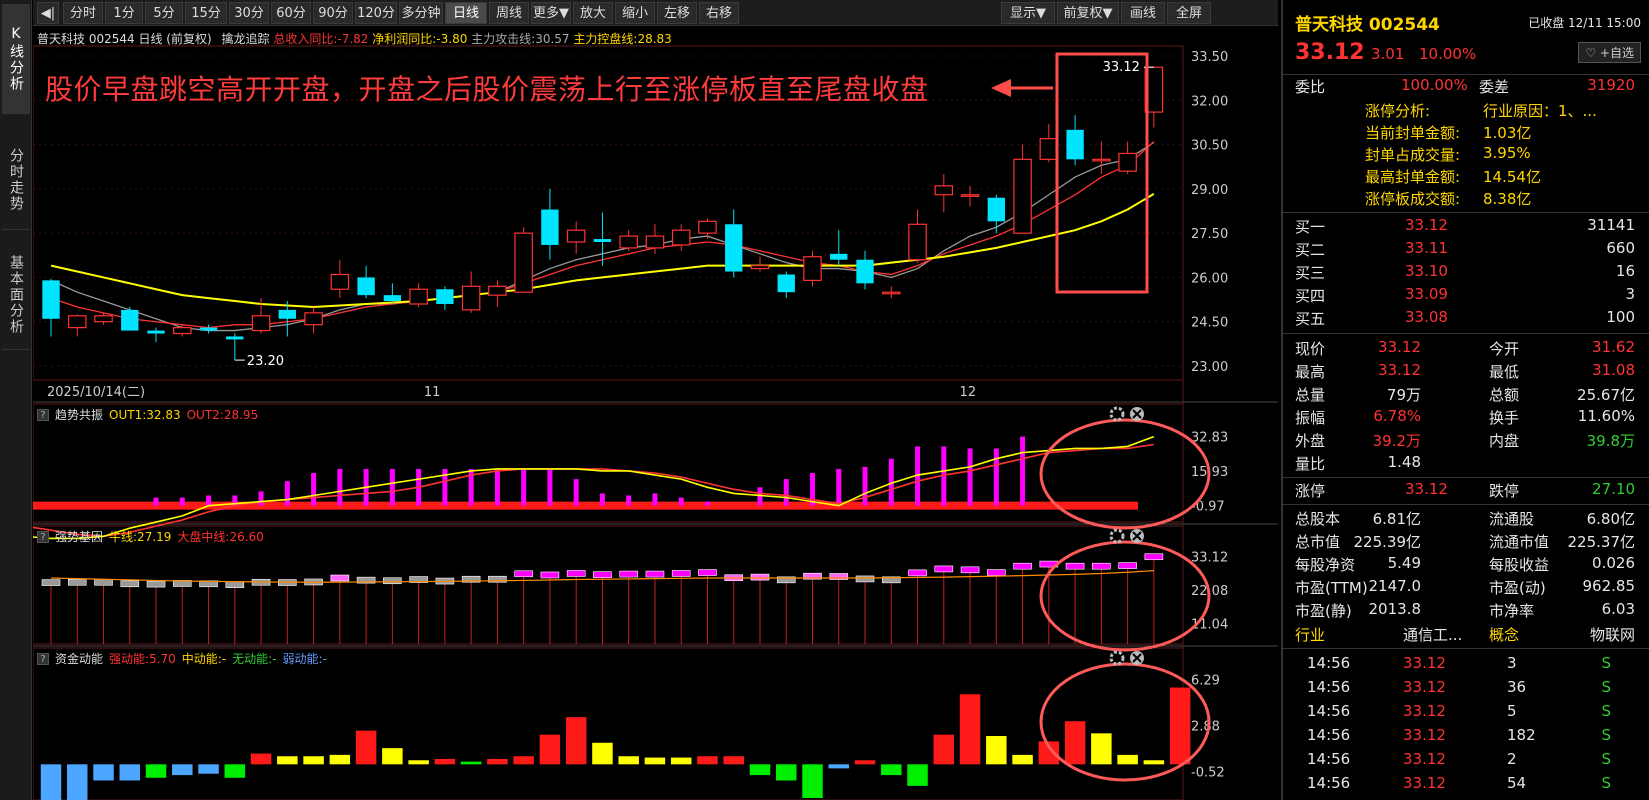 This screenshot has height=800, width=1649. Describe the element at coordinates (16, 59) in the screenshot. I see `tab-kline-analysis: K线分析` at that location.